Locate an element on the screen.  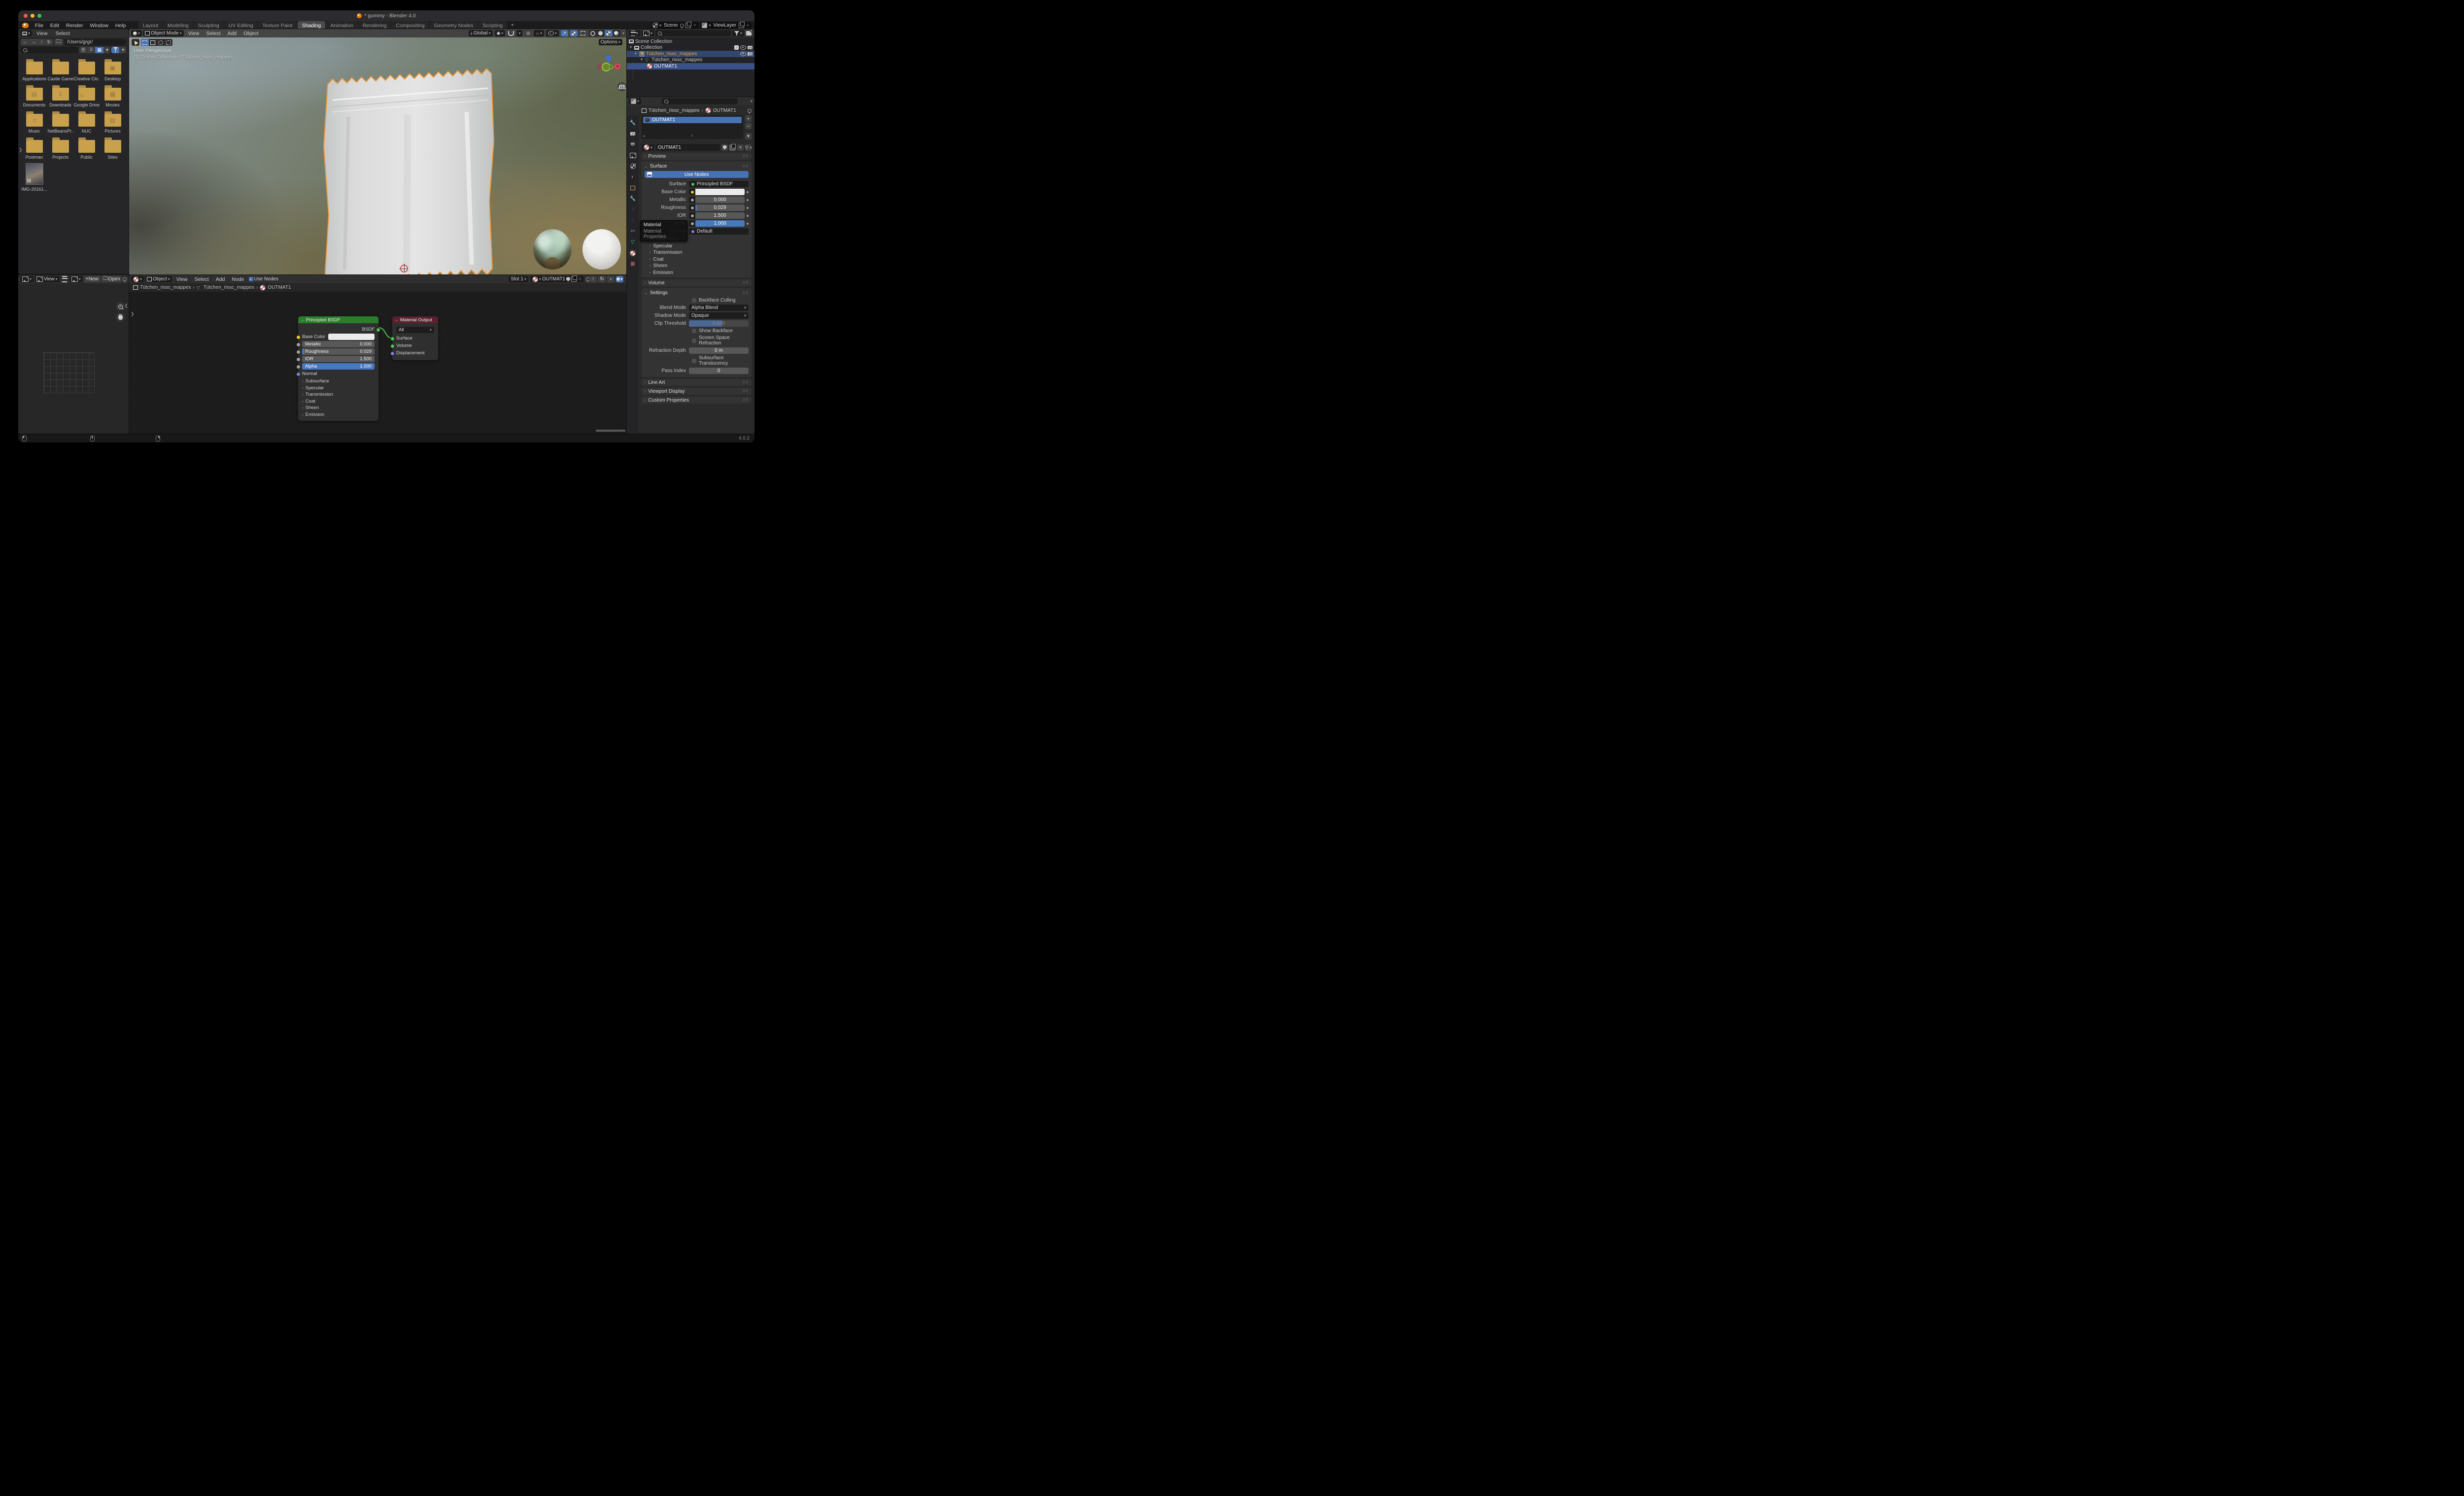
image-datablock-dropdown: ▾ is located at coordinates (76, 279).